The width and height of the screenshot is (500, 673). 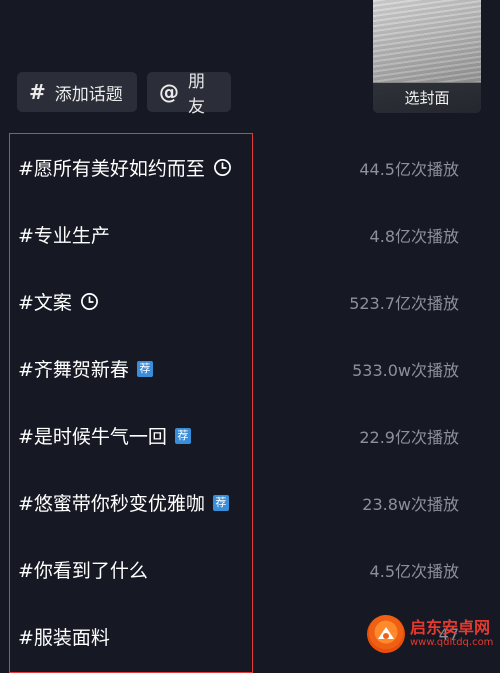 I want to click on topic-views: 533.0w次播放, so click(x=405, y=370).